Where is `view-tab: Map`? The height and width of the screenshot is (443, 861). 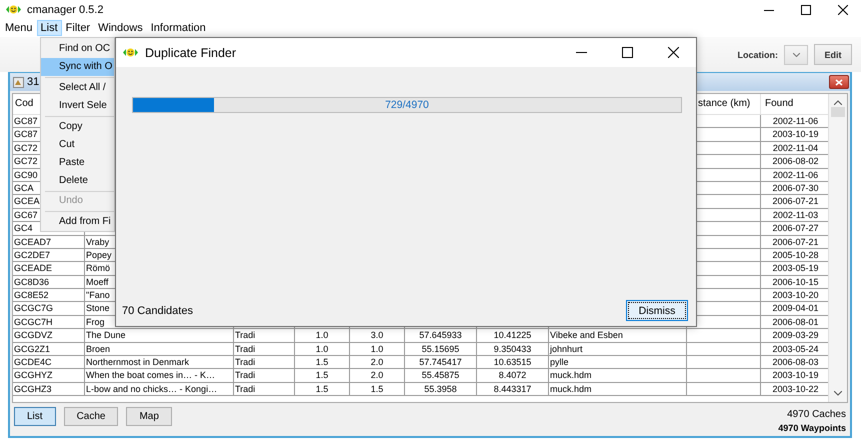
view-tab: Map is located at coordinates (149, 416).